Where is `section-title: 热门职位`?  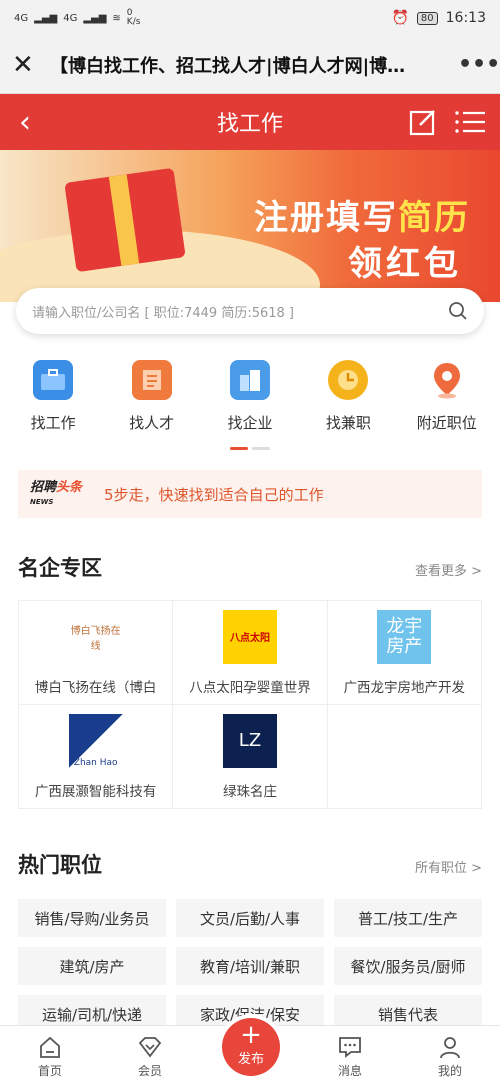
section-title: 热门职位 is located at coordinates (60, 865).